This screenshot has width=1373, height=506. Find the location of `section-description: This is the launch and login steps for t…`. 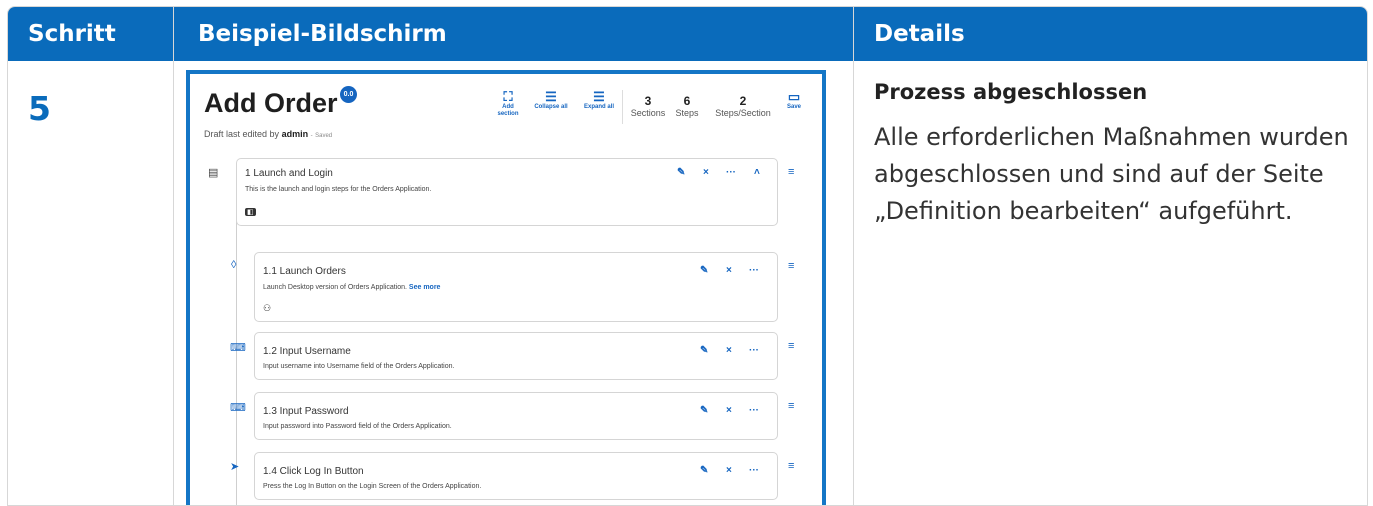

section-description: This is the launch and login steps for t… is located at coordinates (338, 189).